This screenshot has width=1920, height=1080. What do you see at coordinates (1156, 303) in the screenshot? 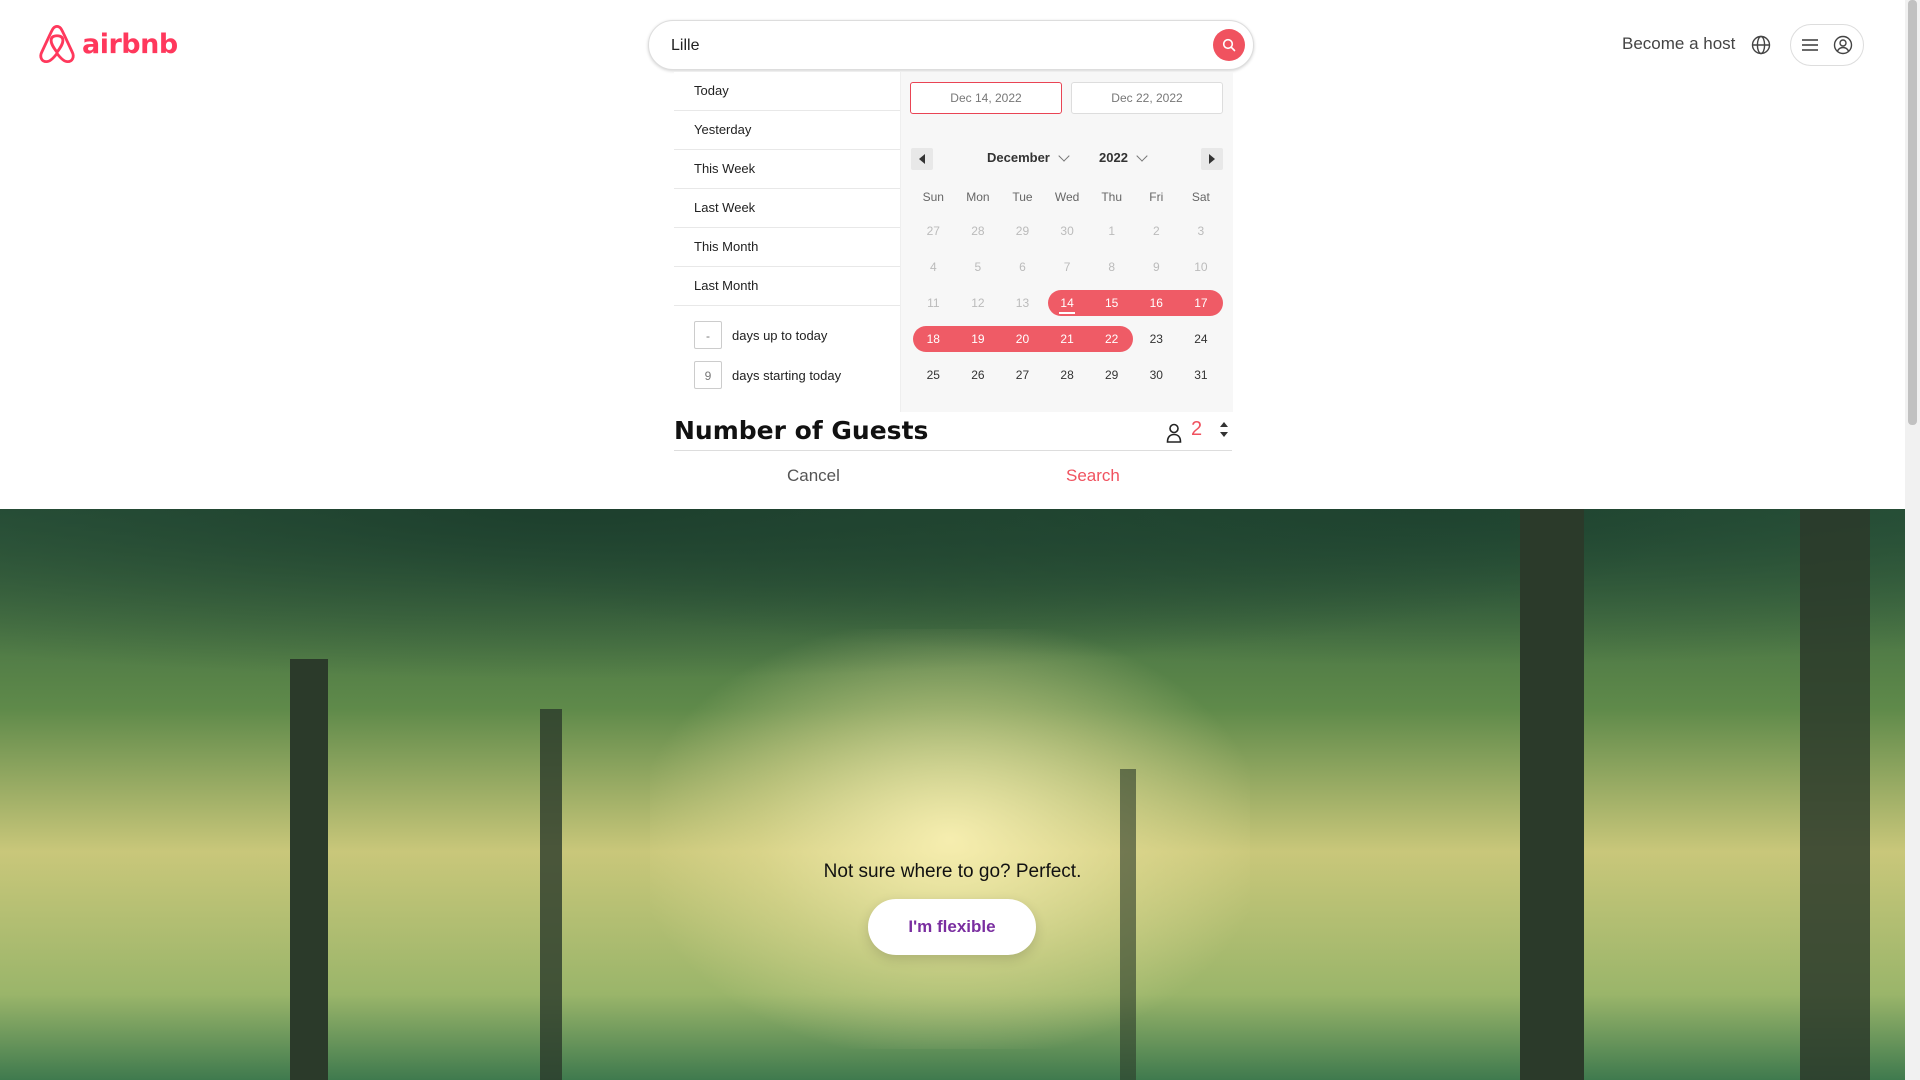
I see `calendar-day: 16` at bounding box center [1156, 303].